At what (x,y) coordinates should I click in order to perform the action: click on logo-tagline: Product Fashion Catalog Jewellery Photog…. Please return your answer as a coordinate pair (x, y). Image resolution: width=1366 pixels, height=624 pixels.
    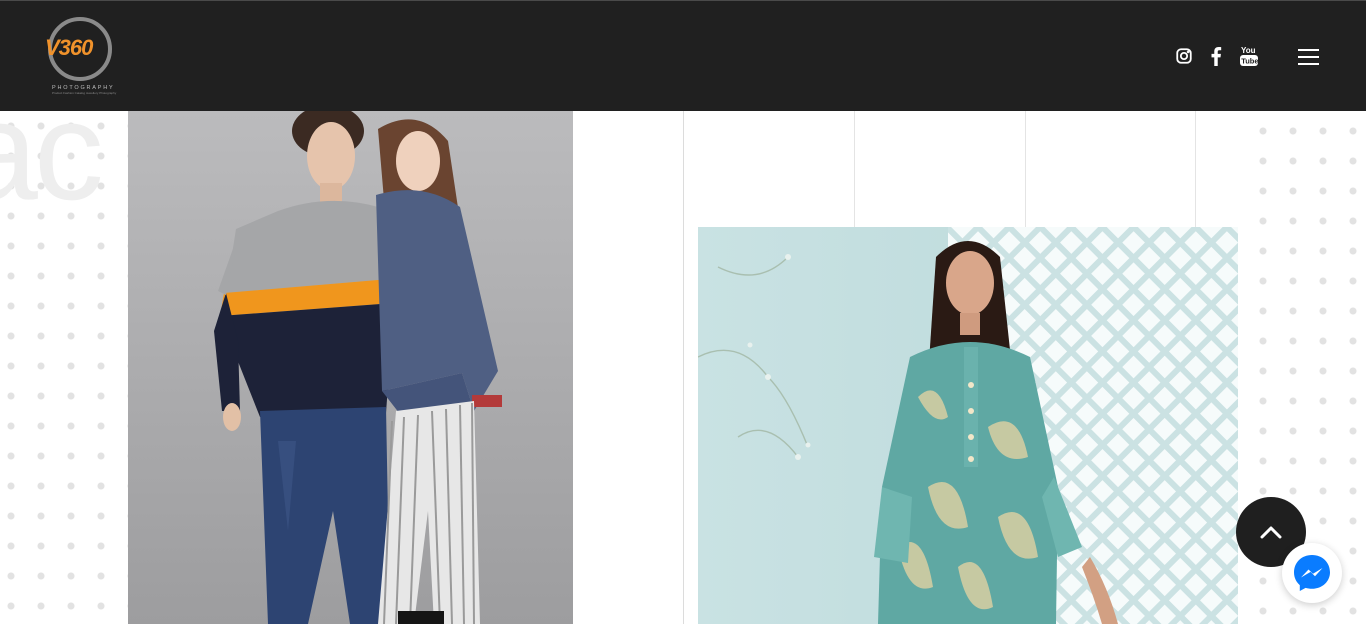
    Looking at the image, I should click on (84, 93).